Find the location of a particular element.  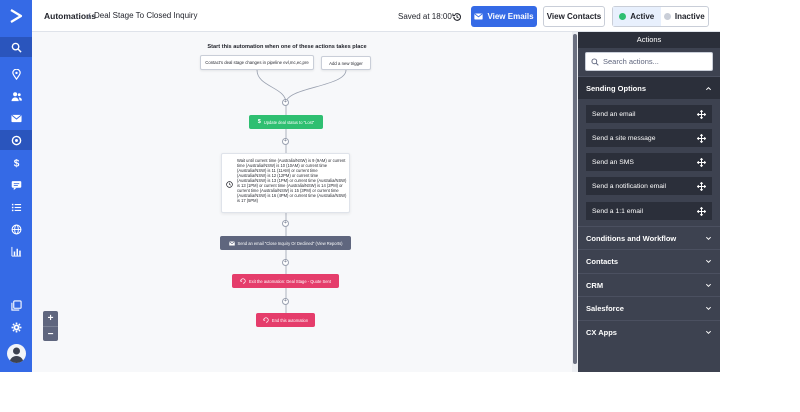

inactive-label: Inactive is located at coordinates (689, 16).